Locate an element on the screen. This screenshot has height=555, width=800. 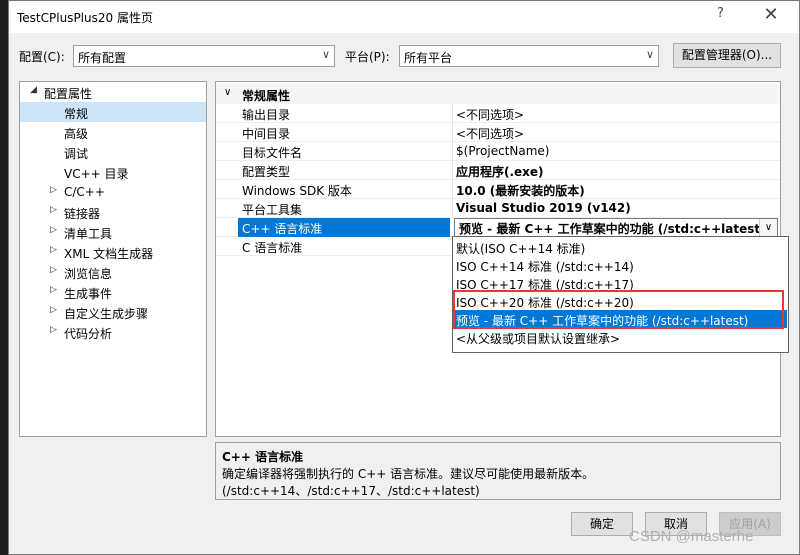
tree-item-custom-build-step: ▷ 自定义生成步骤 is located at coordinates (113, 312).